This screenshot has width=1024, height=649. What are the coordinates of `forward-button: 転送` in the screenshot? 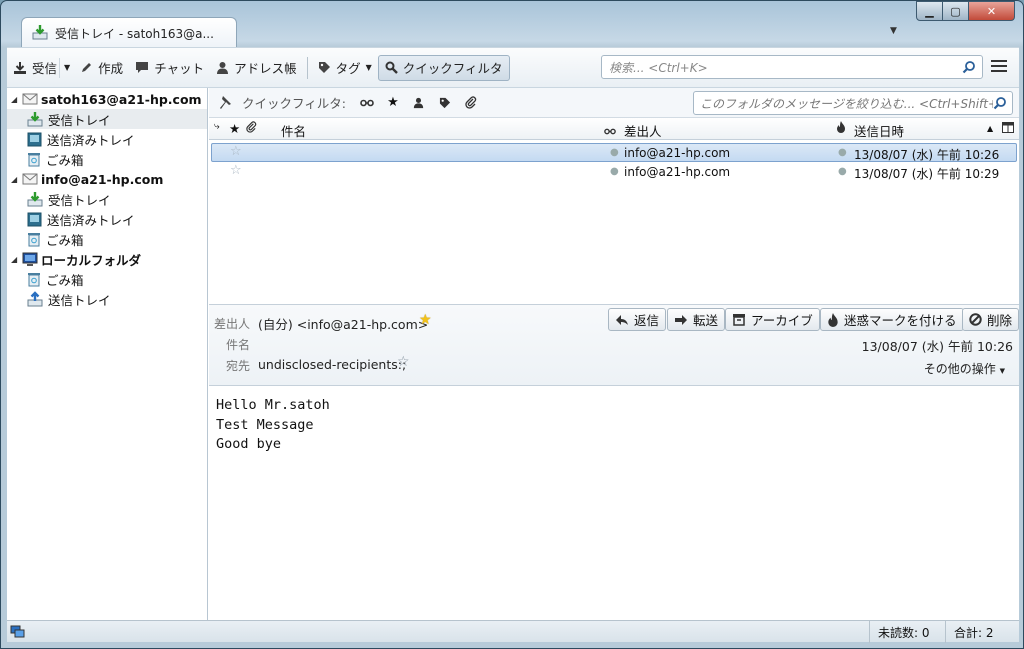 It's located at (696, 319).